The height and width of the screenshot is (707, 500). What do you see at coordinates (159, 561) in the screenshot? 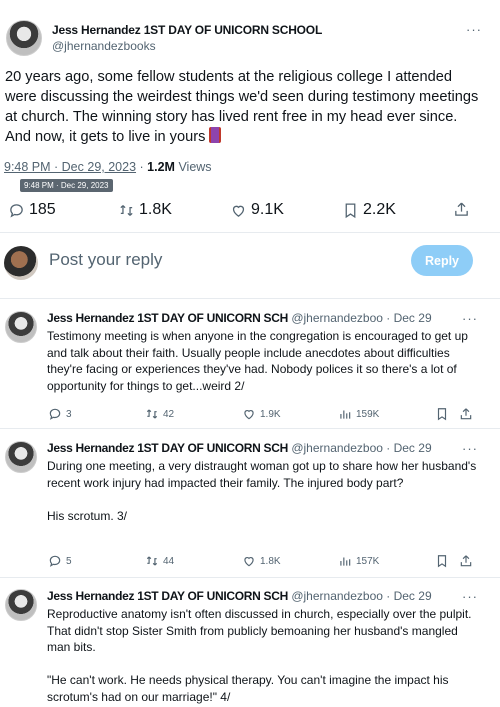
I see `repost-button: 44` at bounding box center [159, 561].